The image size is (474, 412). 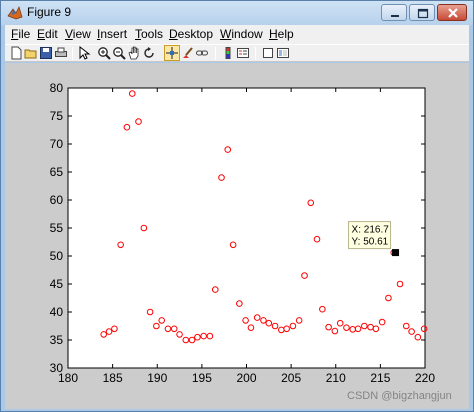 What do you see at coordinates (149, 34) in the screenshot?
I see `menu-tools: Tools` at bounding box center [149, 34].